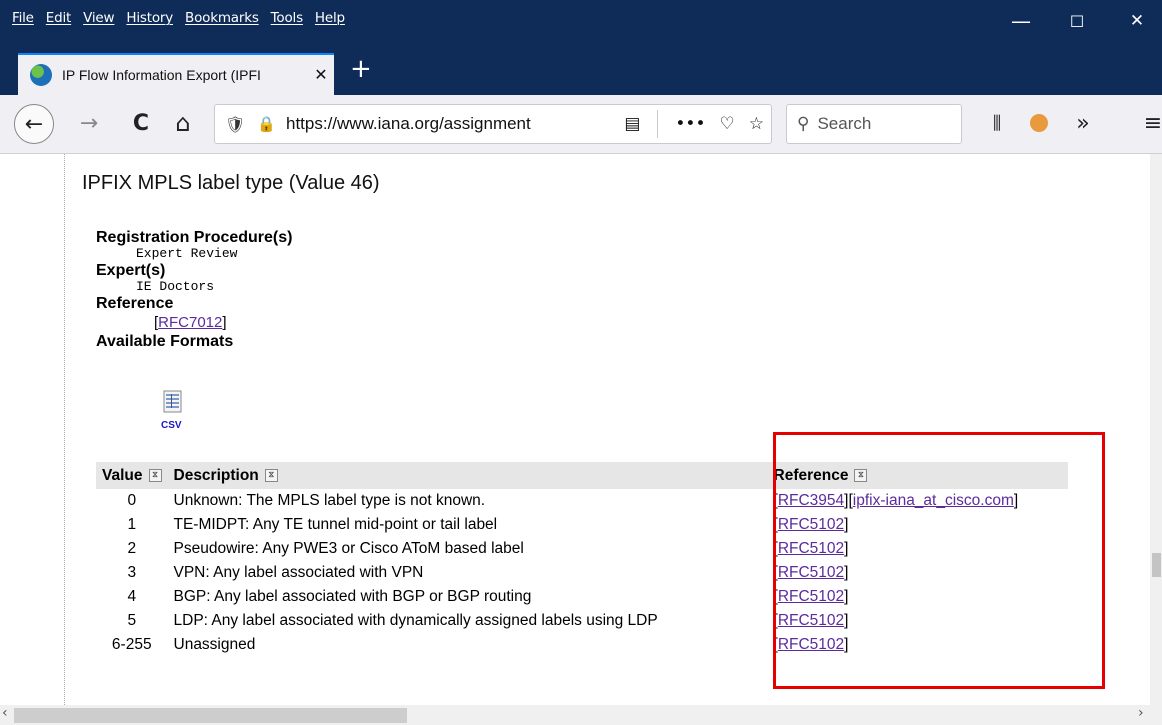  What do you see at coordinates (131, 270) in the screenshot?
I see `experts-label: Expert(s)` at bounding box center [131, 270].